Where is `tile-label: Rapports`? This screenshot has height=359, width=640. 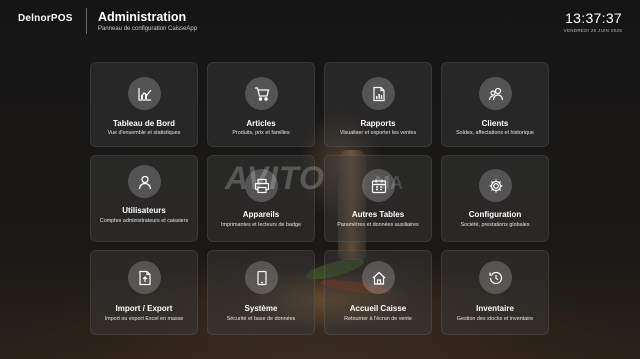 tile-label: Rapports is located at coordinates (378, 123).